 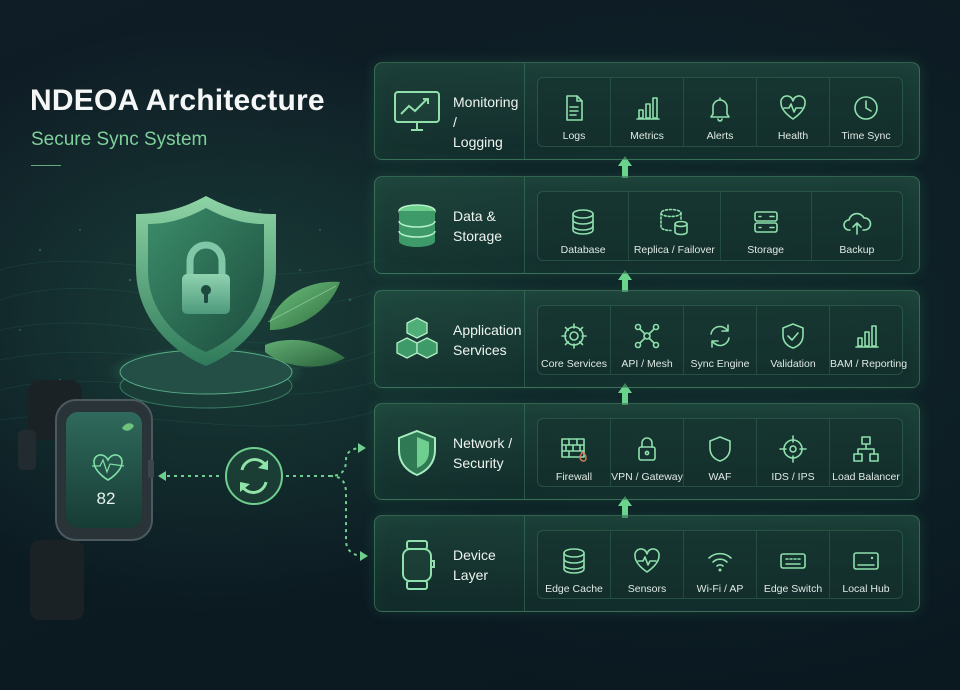 I want to click on shield-icon, so click(x=417, y=453).